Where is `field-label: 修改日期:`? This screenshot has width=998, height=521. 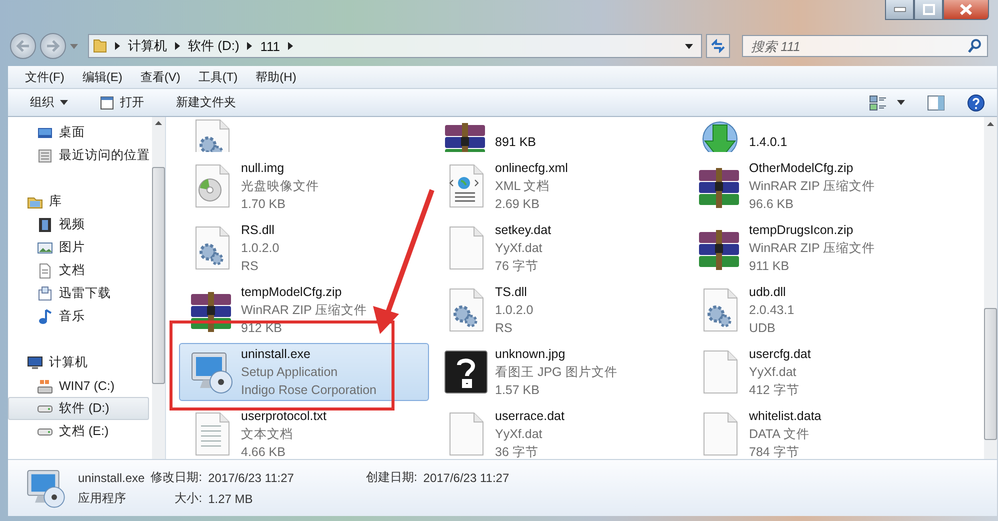
field-label: 修改日期: is located at coordinates (176, 477).